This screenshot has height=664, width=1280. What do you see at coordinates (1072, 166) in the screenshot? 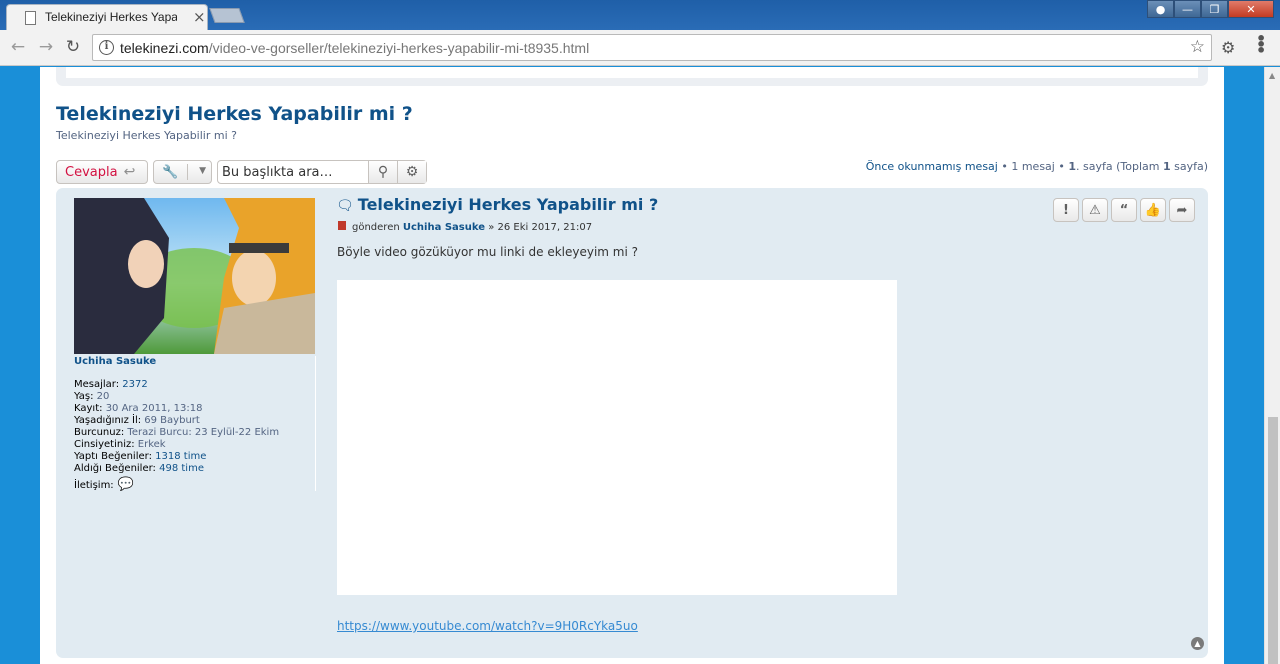
I see `page-number: 1` at bounding box center [1072, 166].